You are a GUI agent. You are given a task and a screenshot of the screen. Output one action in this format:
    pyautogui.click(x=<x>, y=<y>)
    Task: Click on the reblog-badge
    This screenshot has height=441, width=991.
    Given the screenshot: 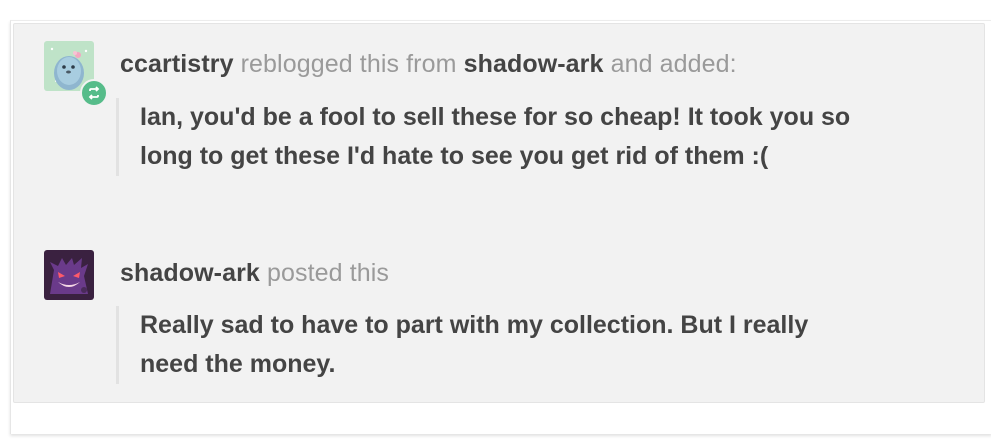 What is the action you would take?
    pyautogui.click(x=94, y=93)
    